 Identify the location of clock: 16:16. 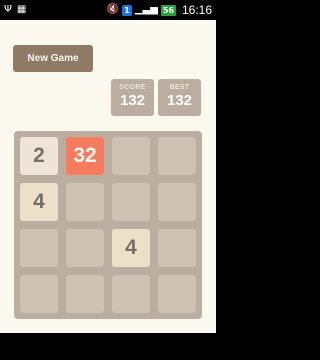
(196, 10).